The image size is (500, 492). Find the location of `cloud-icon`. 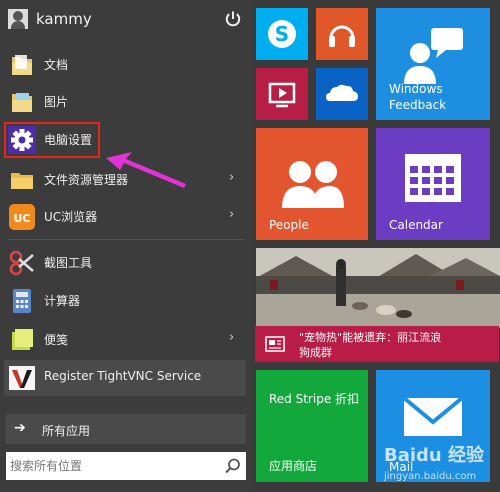

cloud-icon is located at coordinates (342, 92).